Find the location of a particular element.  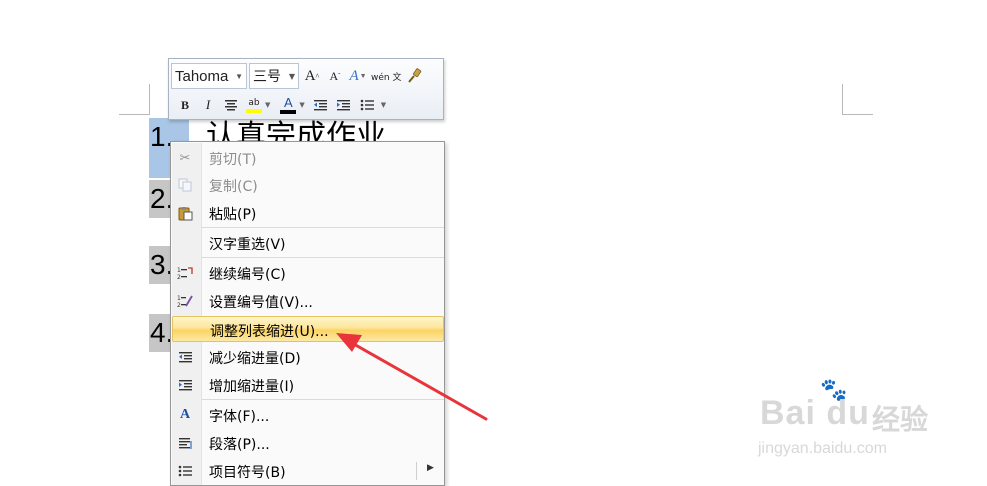

watermark-logo-text: Bai du is located at coordinates (815, 413).